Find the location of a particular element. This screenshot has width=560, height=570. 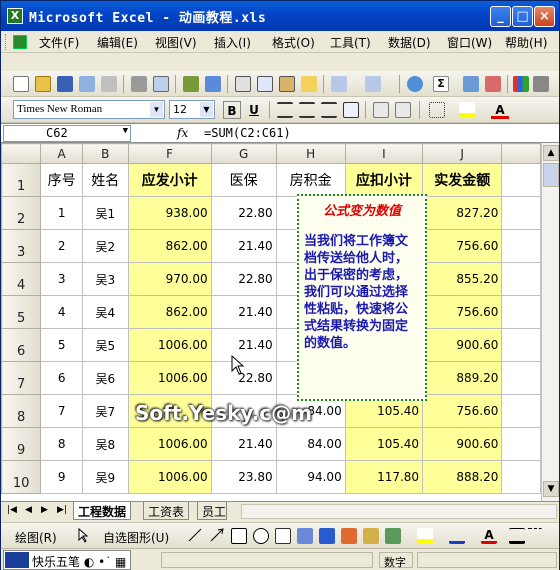

autoshapes-button: 自选图形(U) is located at coordinates (136, 537).